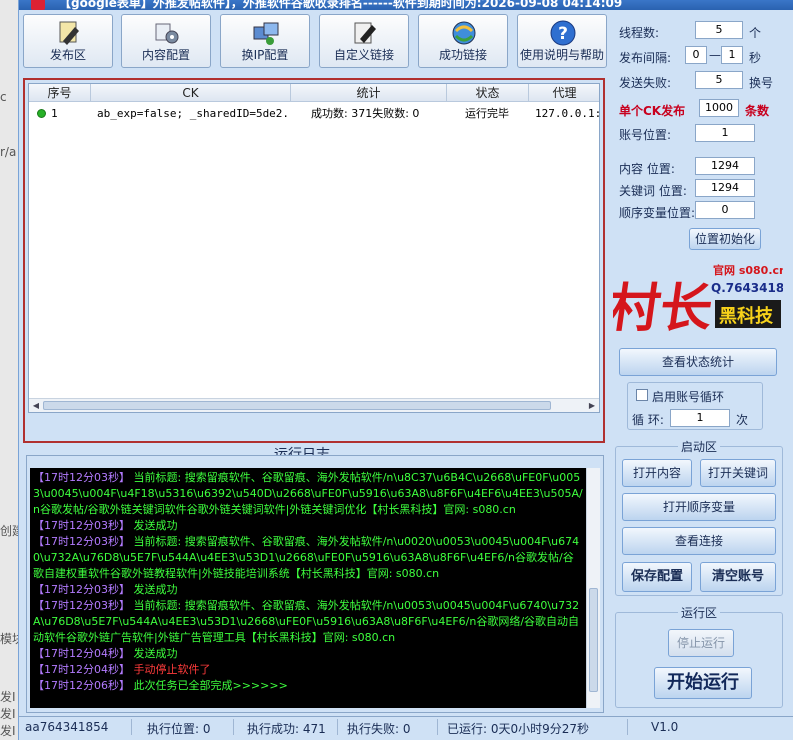  Describe the element at coordinates (699, 541) in the screenshot. I see `view-link-button: 查看连接` at that location.